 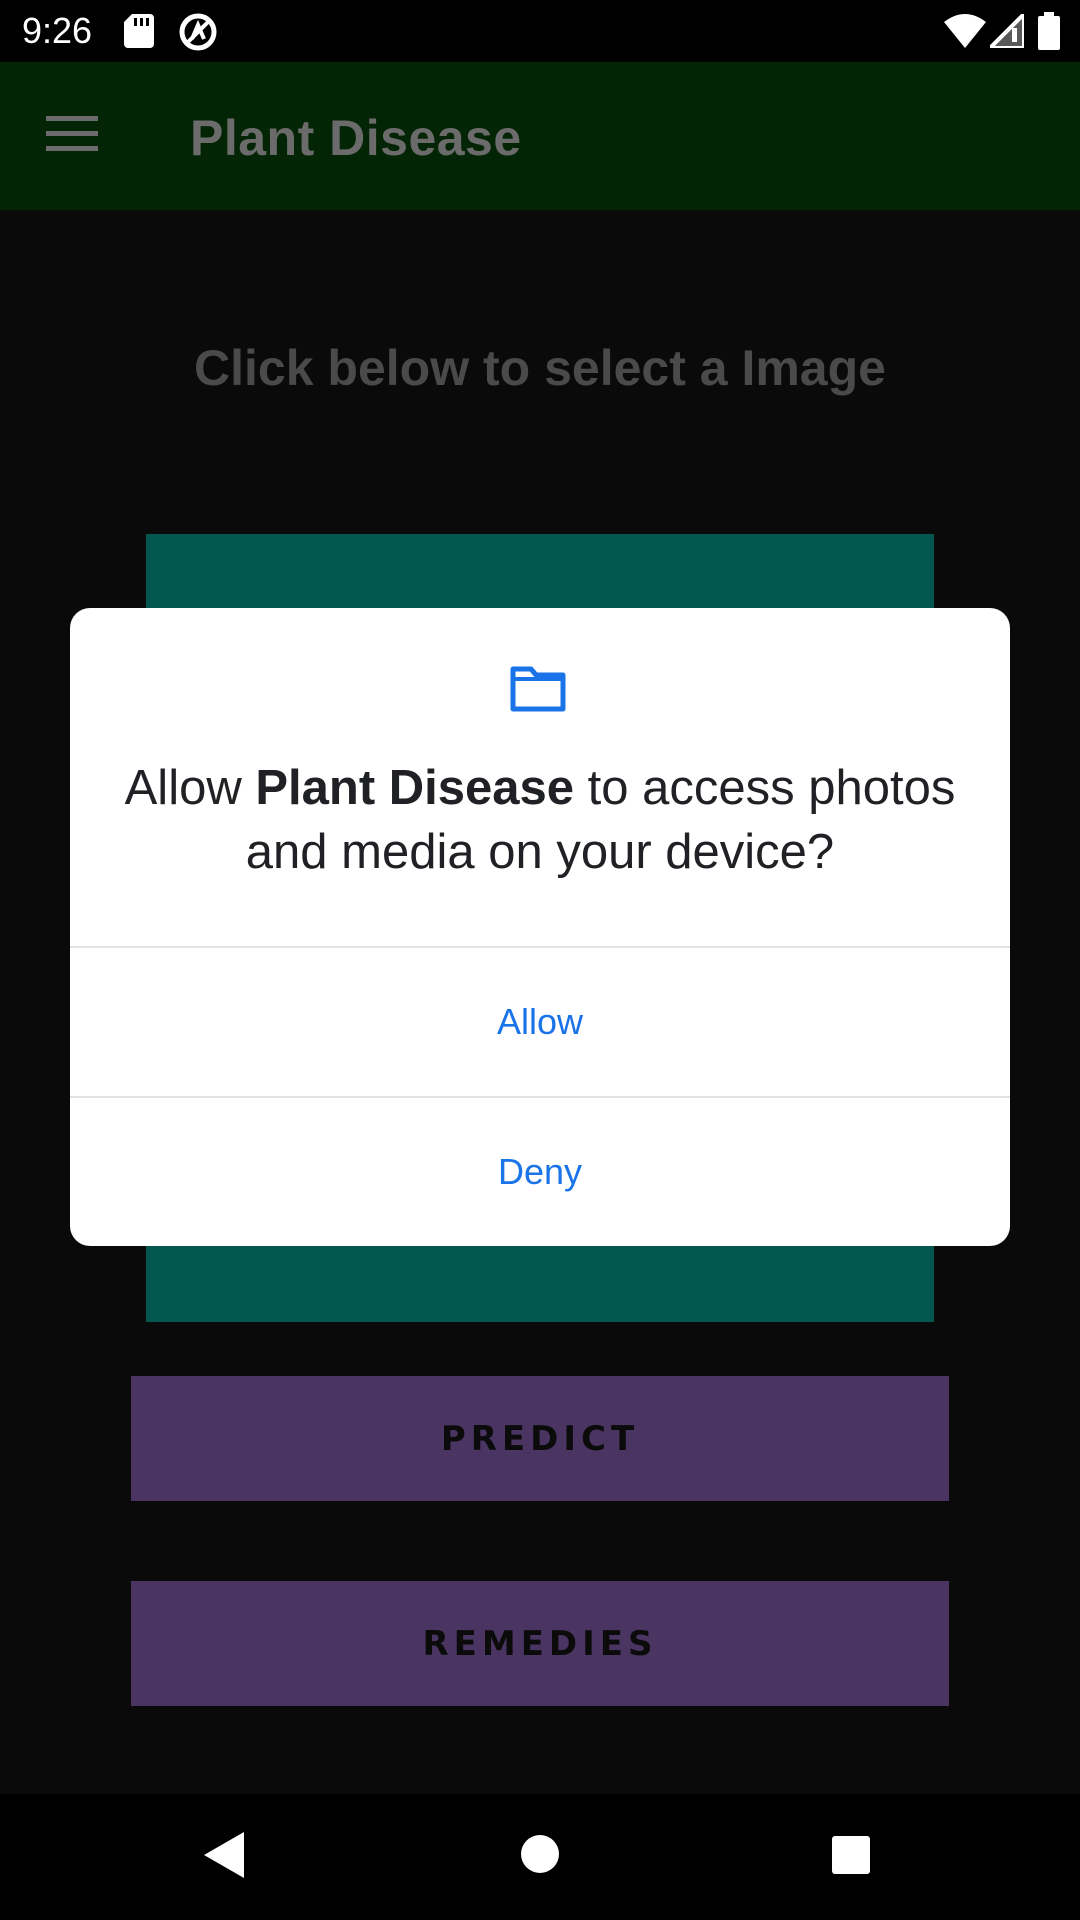 I want to click on app-bar: Plant Disease, so click(x=540, y=136).